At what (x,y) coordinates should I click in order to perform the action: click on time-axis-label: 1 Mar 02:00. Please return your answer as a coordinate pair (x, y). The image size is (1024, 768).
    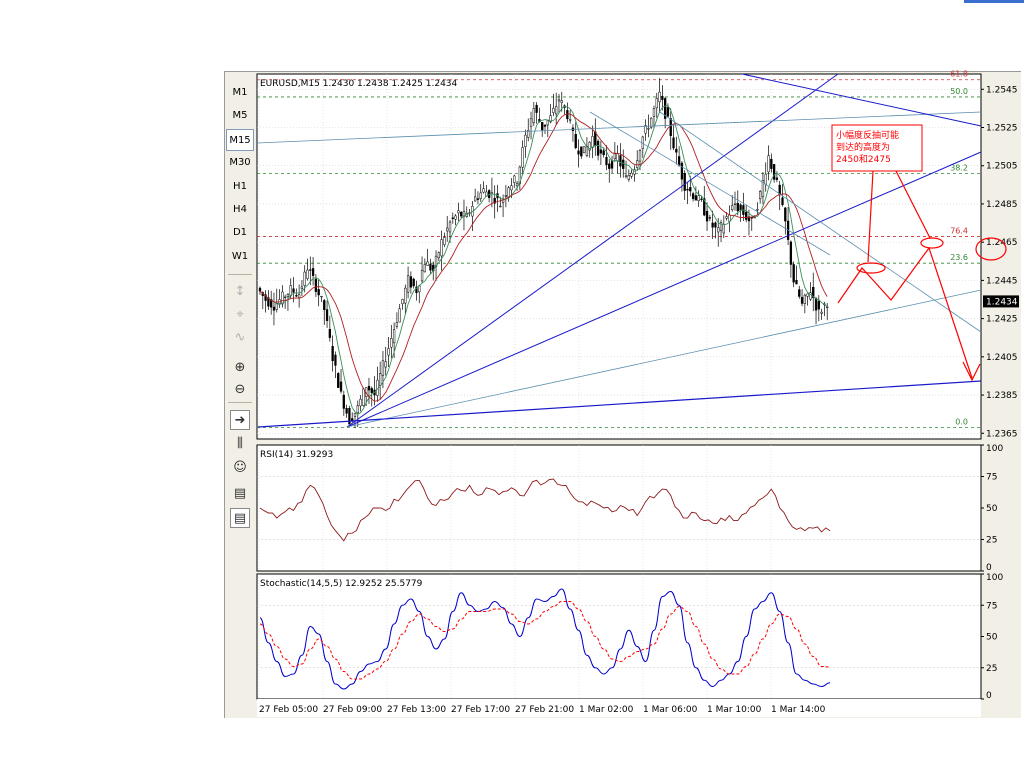
    Looking at the image, I should click on (606, 710).